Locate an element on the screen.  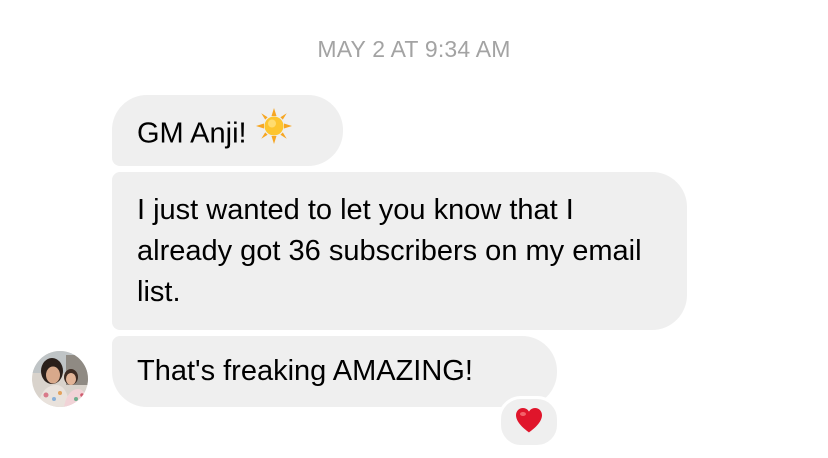
message-bubble: GM Anji! is located at coordinates (227, 130).